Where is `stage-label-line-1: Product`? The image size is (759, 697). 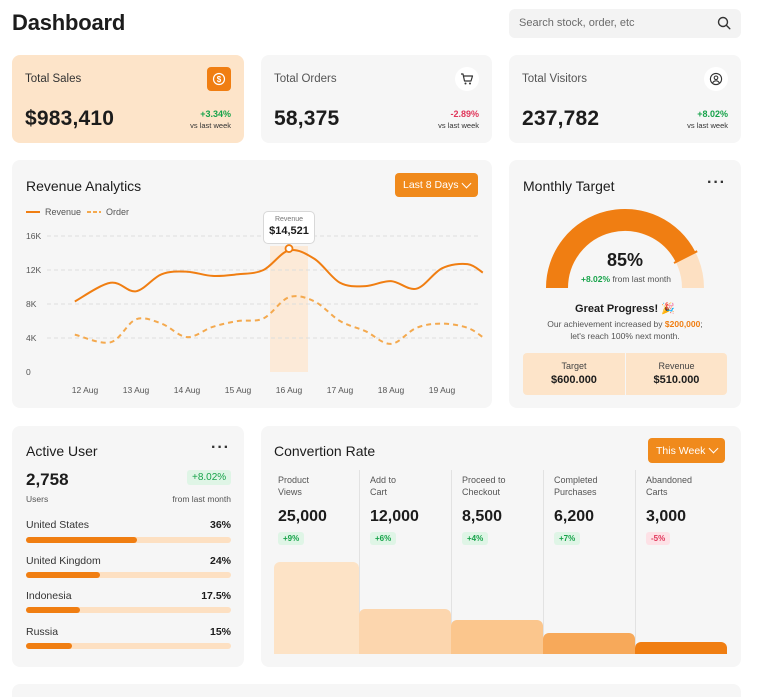 stage-label-line-1: Product is located at coordinates (294, 480).